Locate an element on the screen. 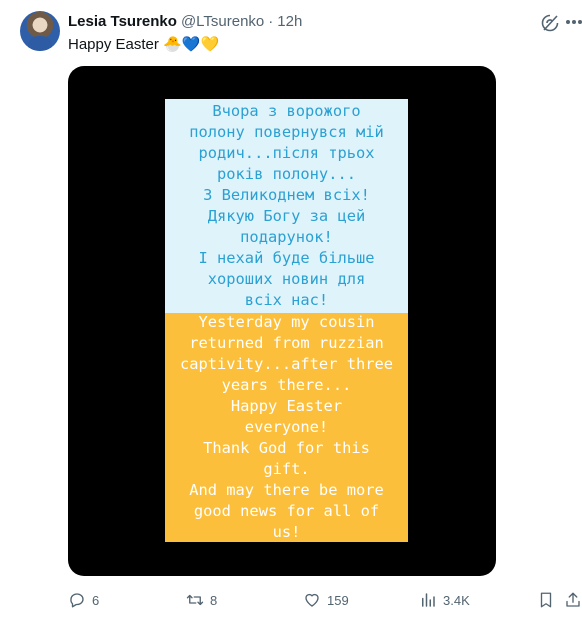 The width and height of the screenshot is (582, 619). views-icon is located at coordinates (428, 600).